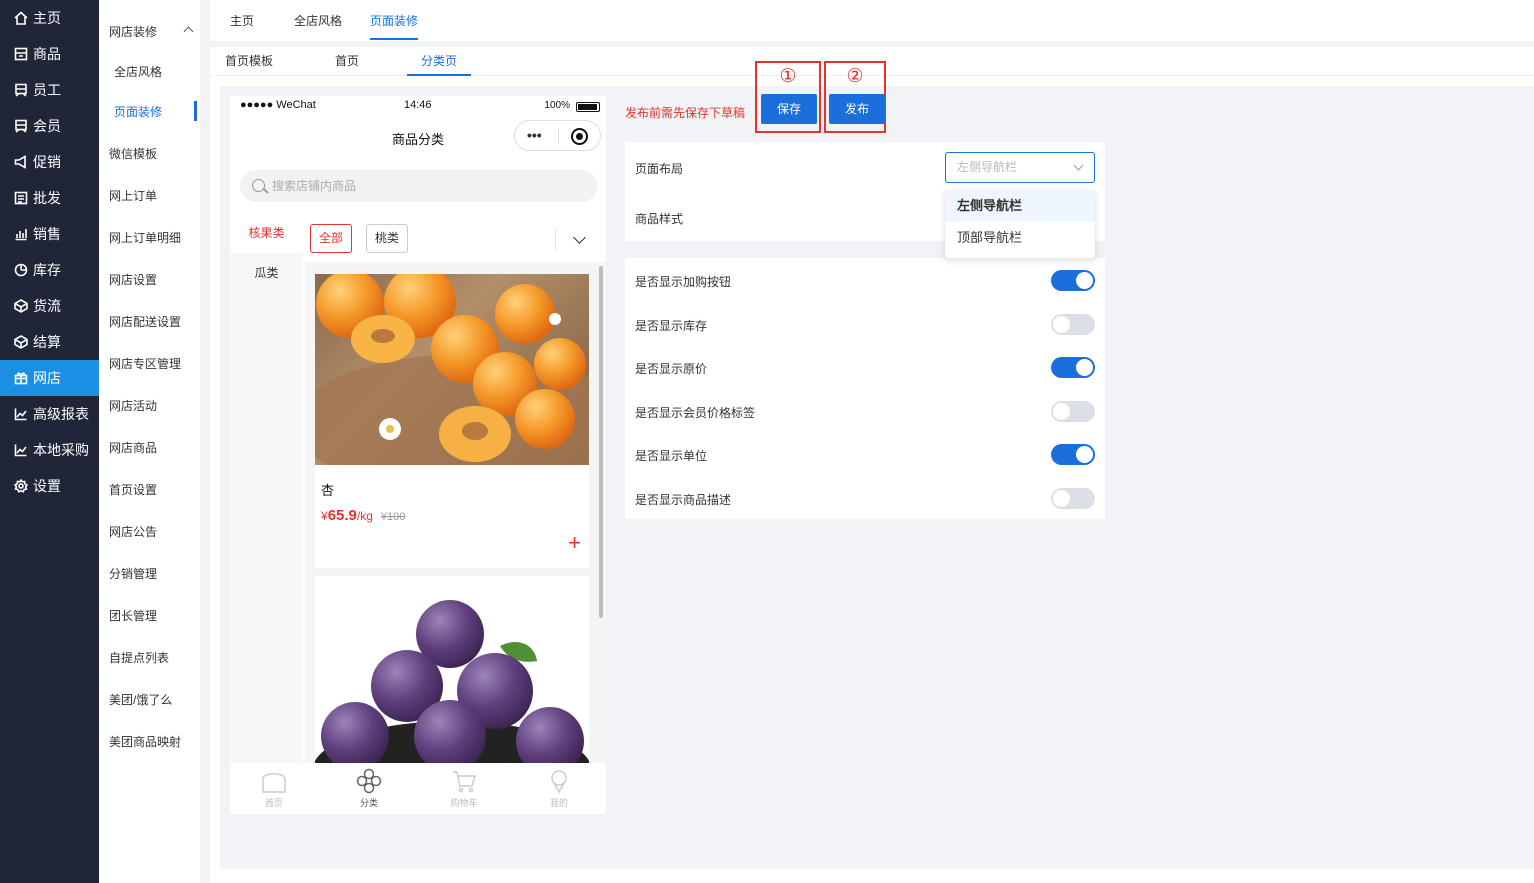 The width and height of the screenshot is (1534, 883). Describe the element at coordinates (49, 414) in the screenshot. I see `nav-item-report: 高级报表` at that location.